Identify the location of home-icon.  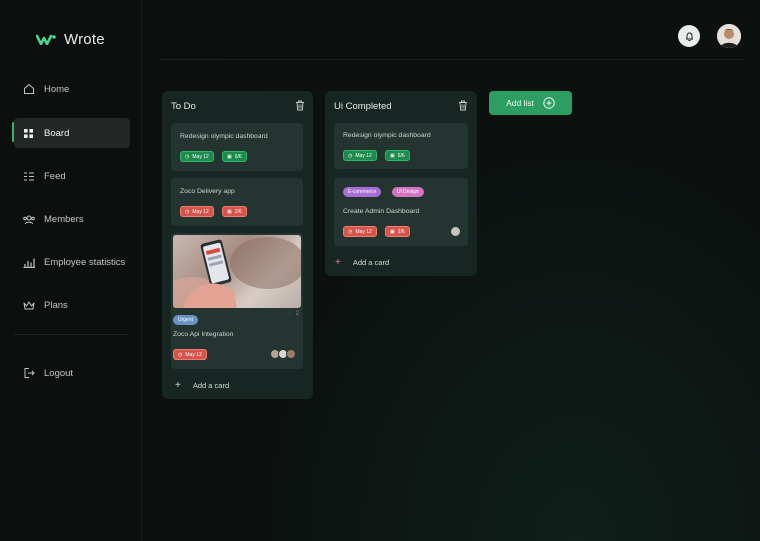
(28, 89).